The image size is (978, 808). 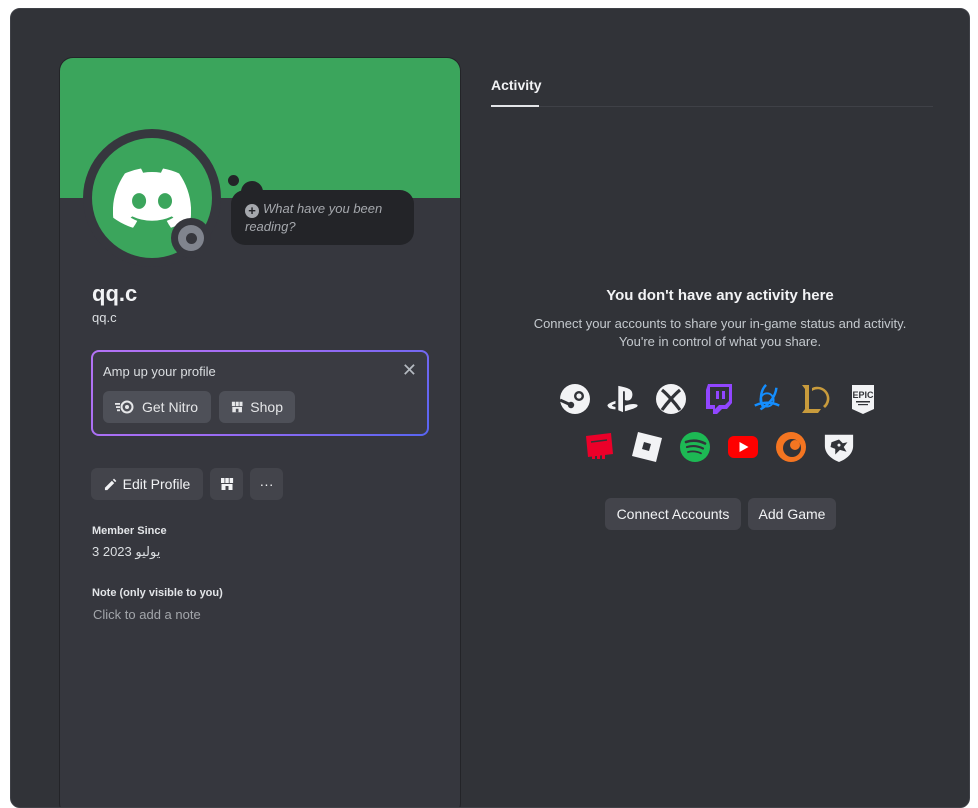 I want to click on discord-logo-icon, so click(x=152, y=198).